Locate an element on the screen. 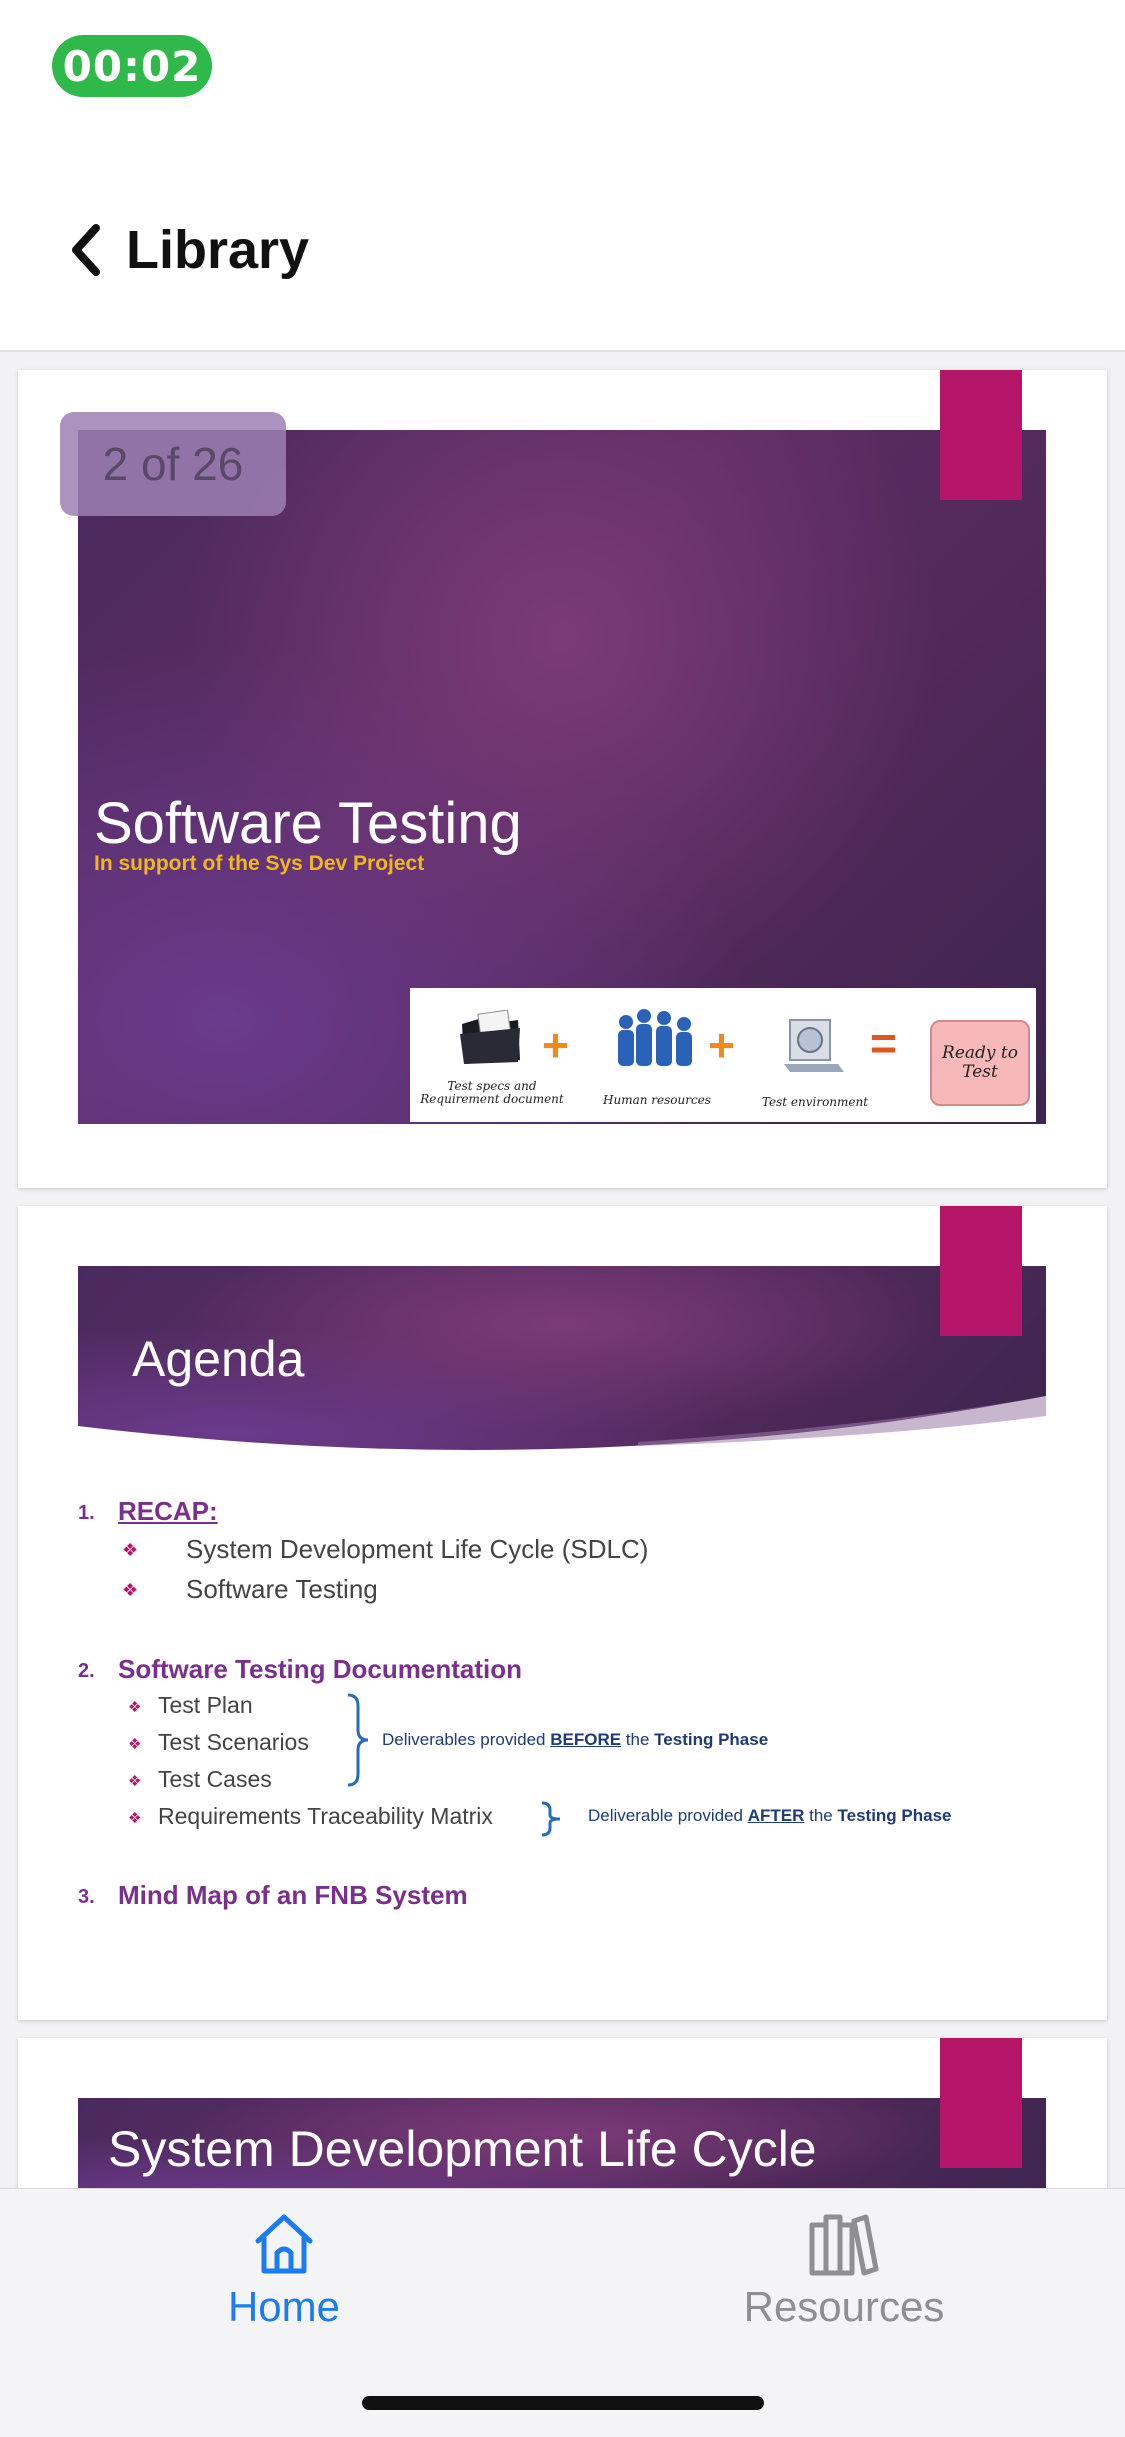 The width and height of the screenshot is (1125, 2437). section-title: RECAP: is located at coordinates (168, 1511).